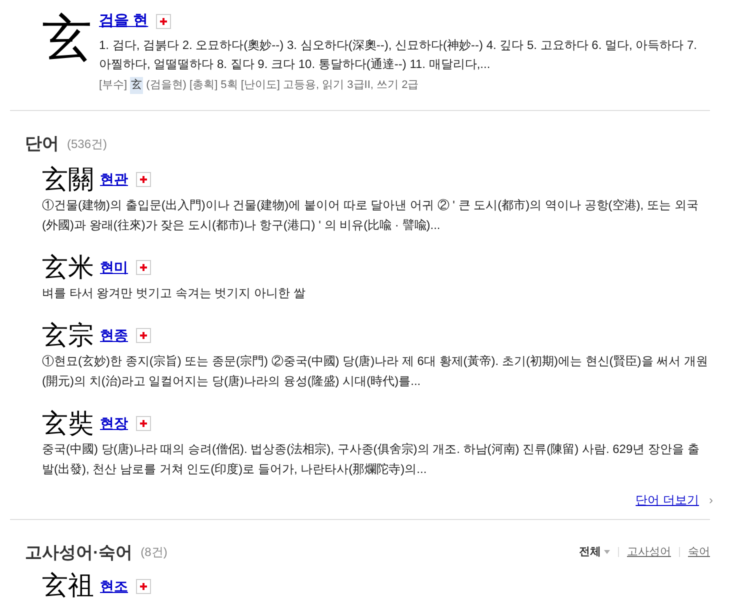 This screenshot has height=616, width=743. I want to click on reading-link: 검을 현, so click(123, 21).